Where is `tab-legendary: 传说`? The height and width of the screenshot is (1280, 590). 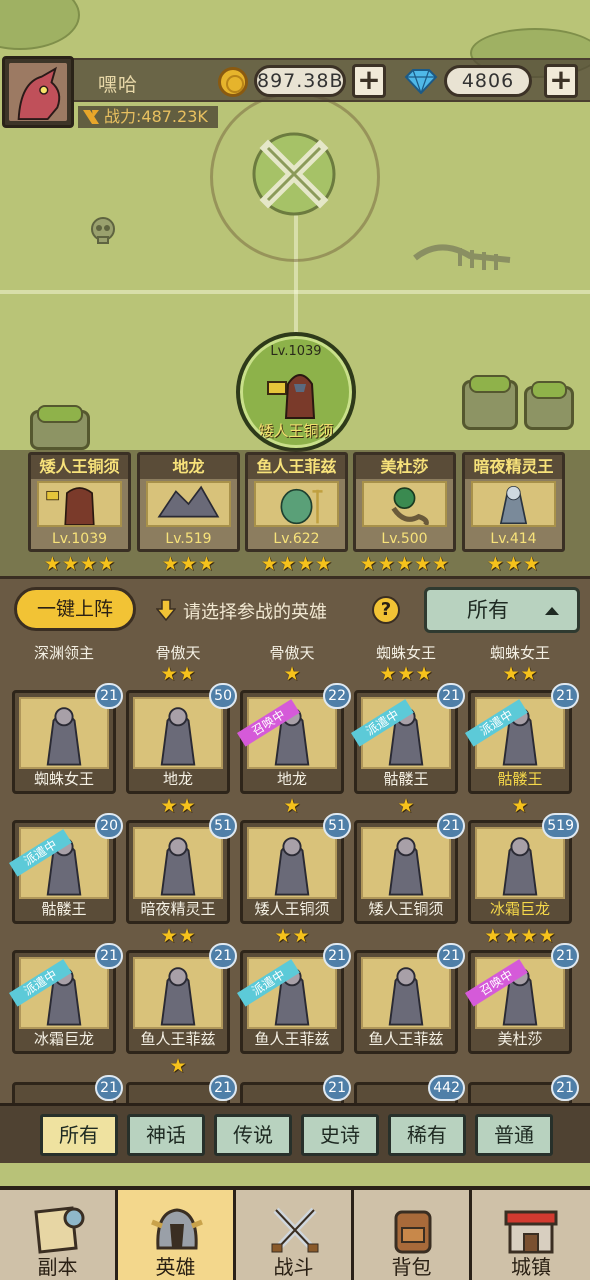 tab-legendary: 传说 is located at coordinates (253, 1135).